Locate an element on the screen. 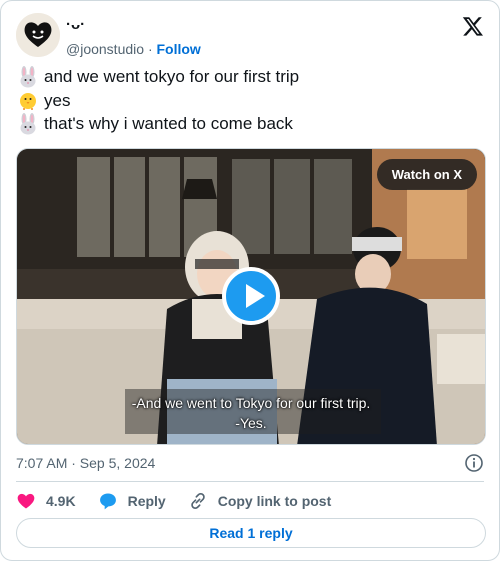  tweet-line-text: yes is located at coordinates (57, 100).